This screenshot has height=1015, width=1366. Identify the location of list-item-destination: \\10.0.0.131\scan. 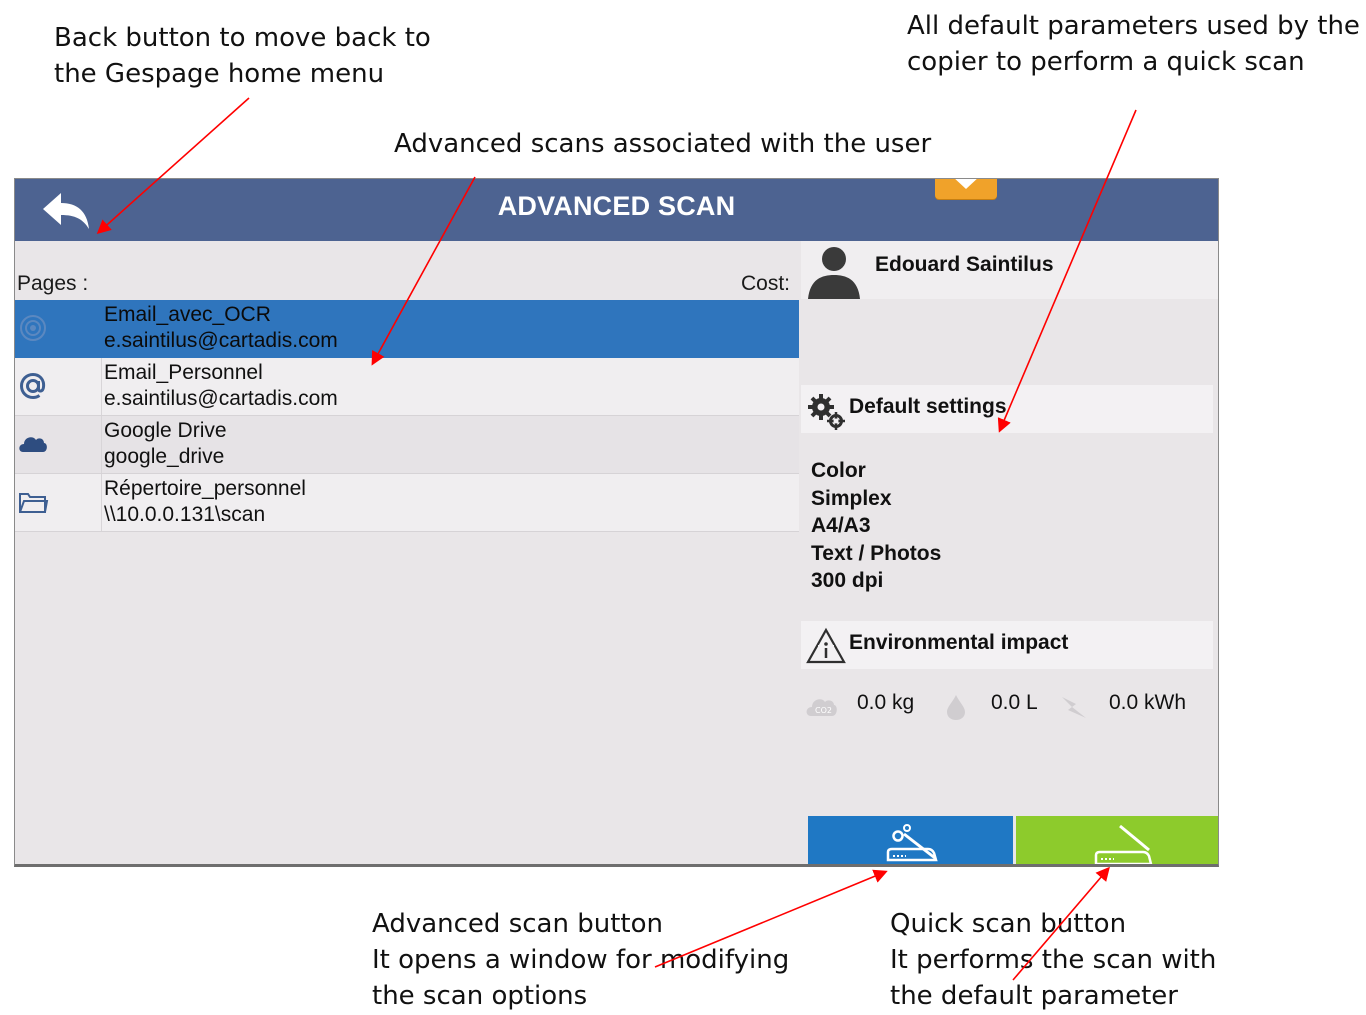
(185, 514).